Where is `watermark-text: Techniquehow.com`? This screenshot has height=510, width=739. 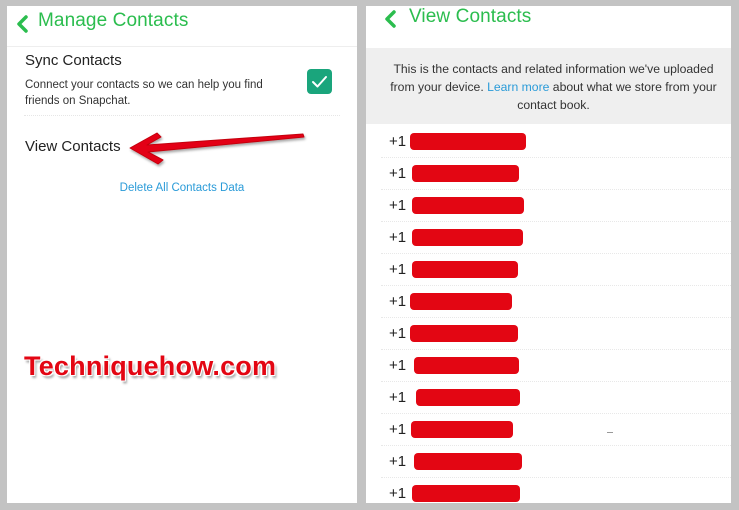 watermark-text: Techniquehow.com is located at coordinates (150, 366).